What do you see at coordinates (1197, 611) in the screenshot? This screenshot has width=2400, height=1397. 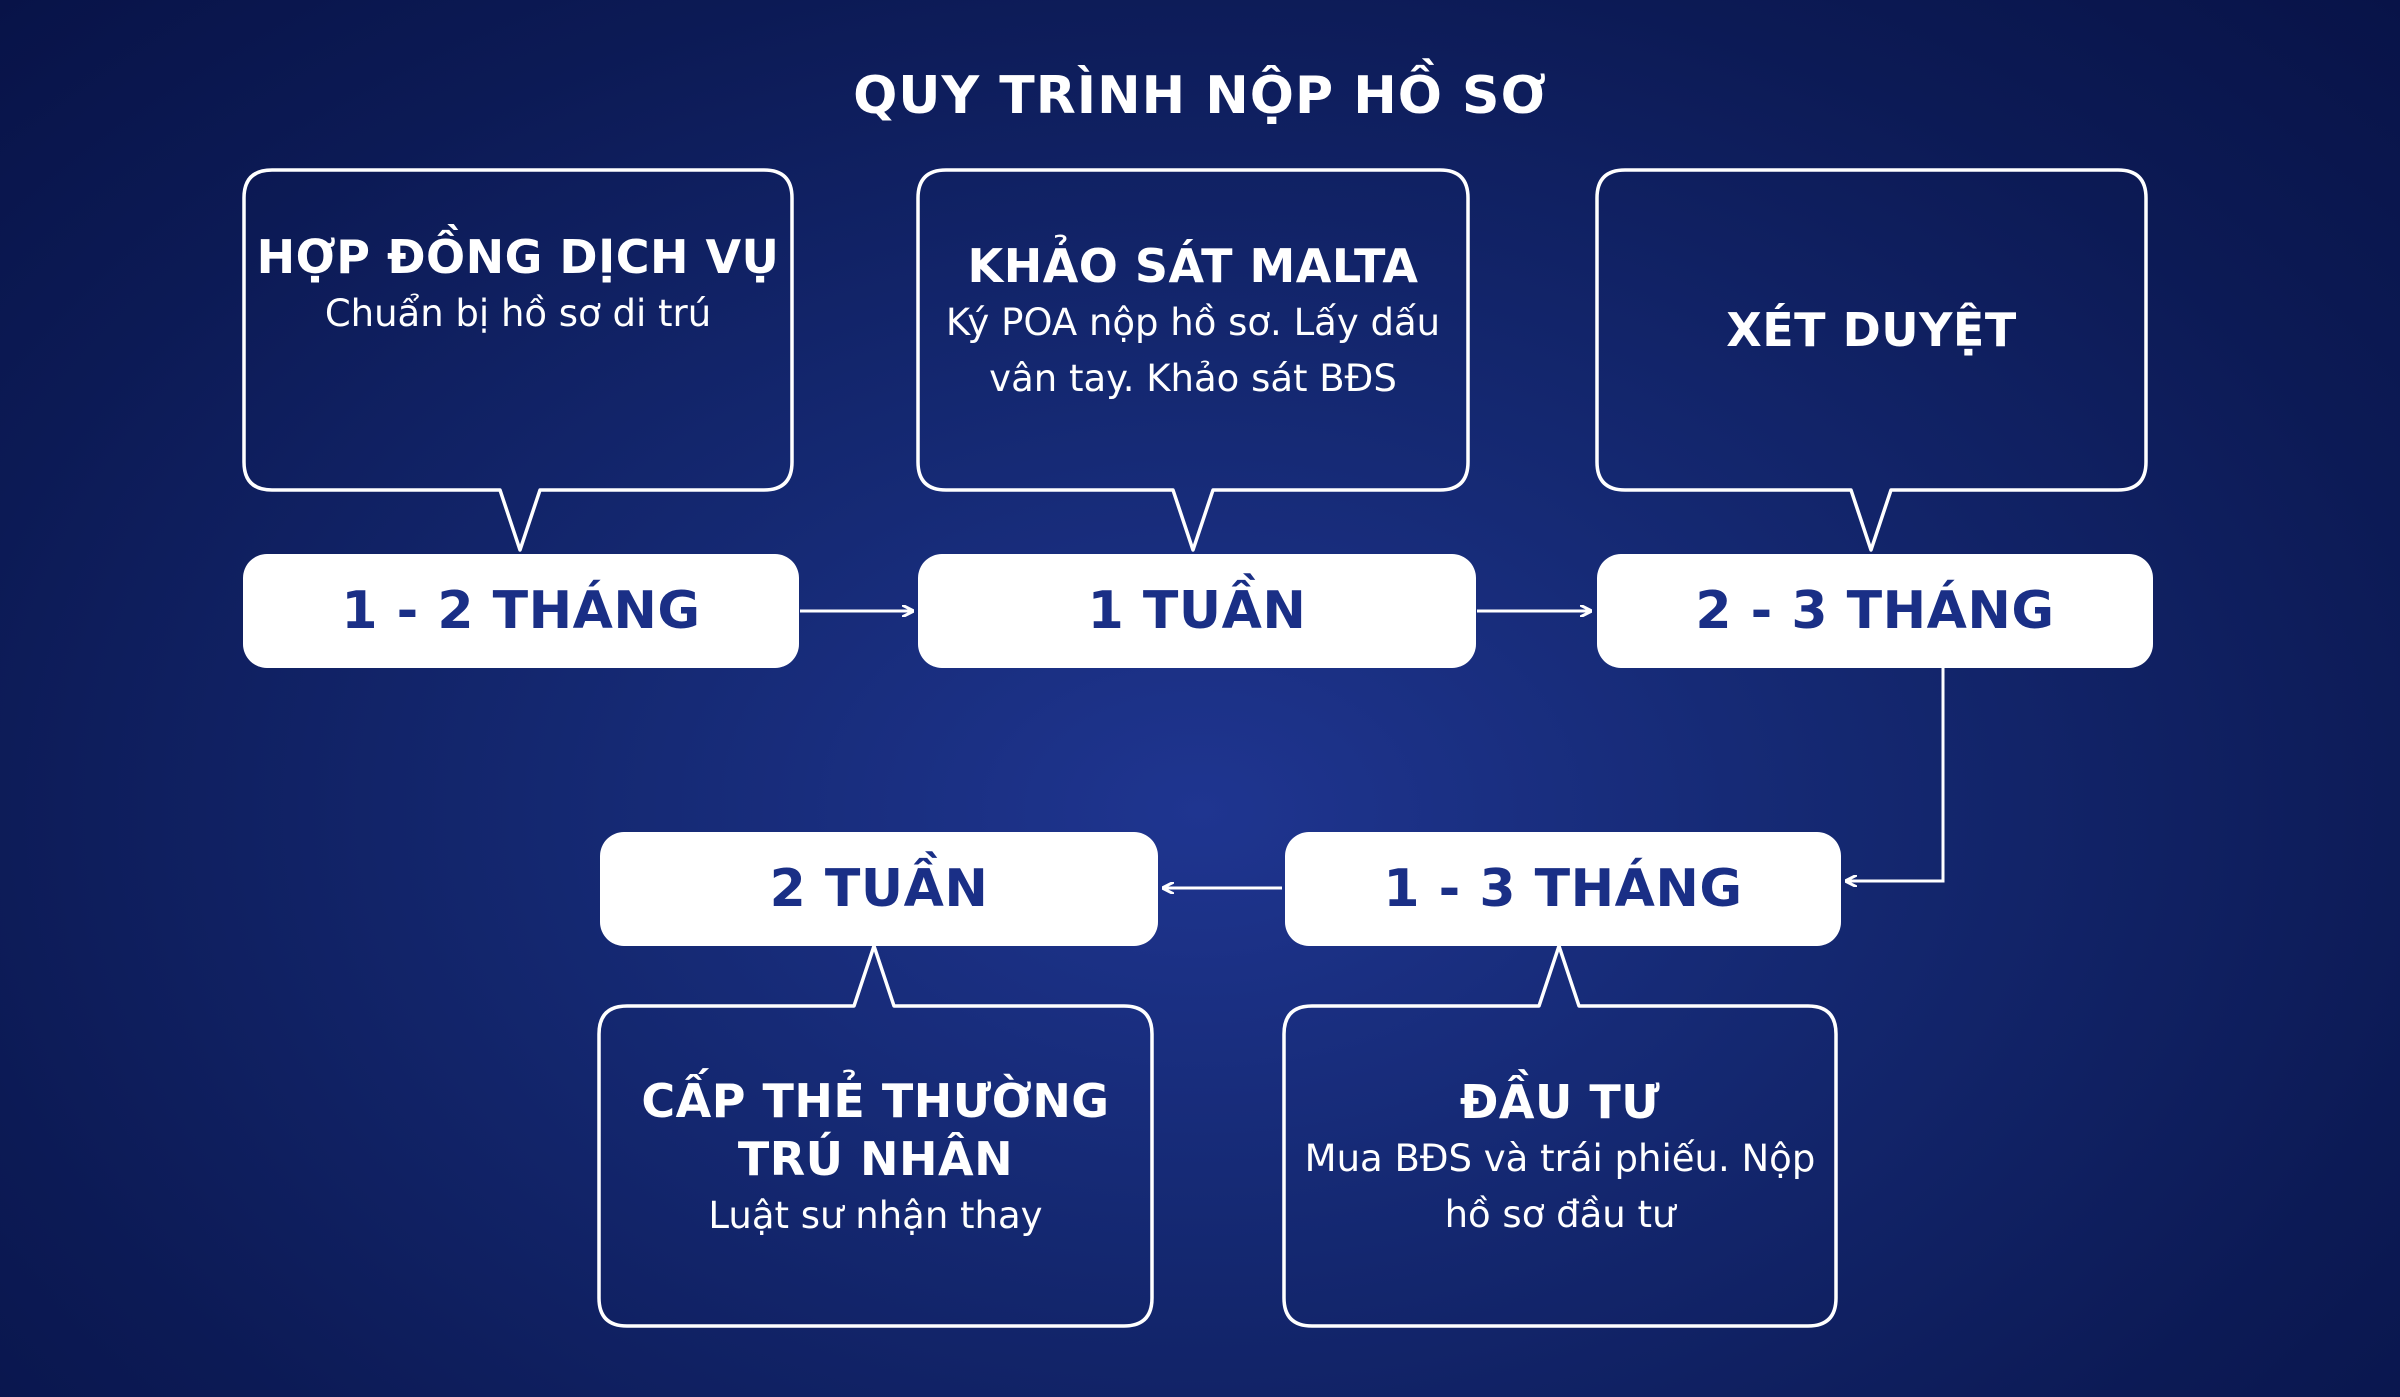 I see `duration-pill-step-2: 1 TUẦN` at bounding box center [1197, 611].